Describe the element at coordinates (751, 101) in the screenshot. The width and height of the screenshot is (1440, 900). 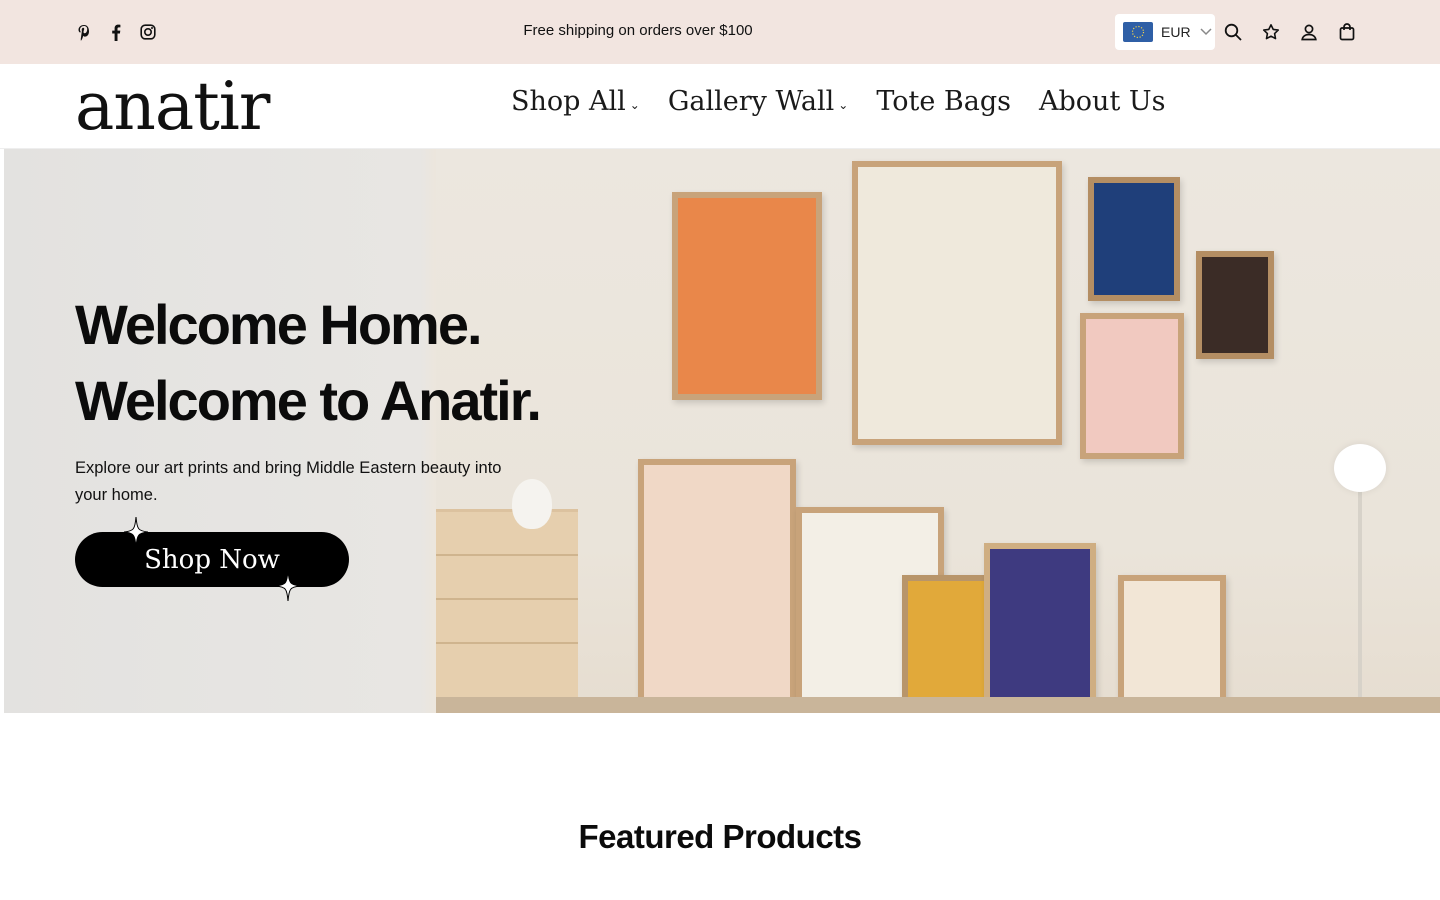
I see `nav-label: Gallery Wall` at that location.